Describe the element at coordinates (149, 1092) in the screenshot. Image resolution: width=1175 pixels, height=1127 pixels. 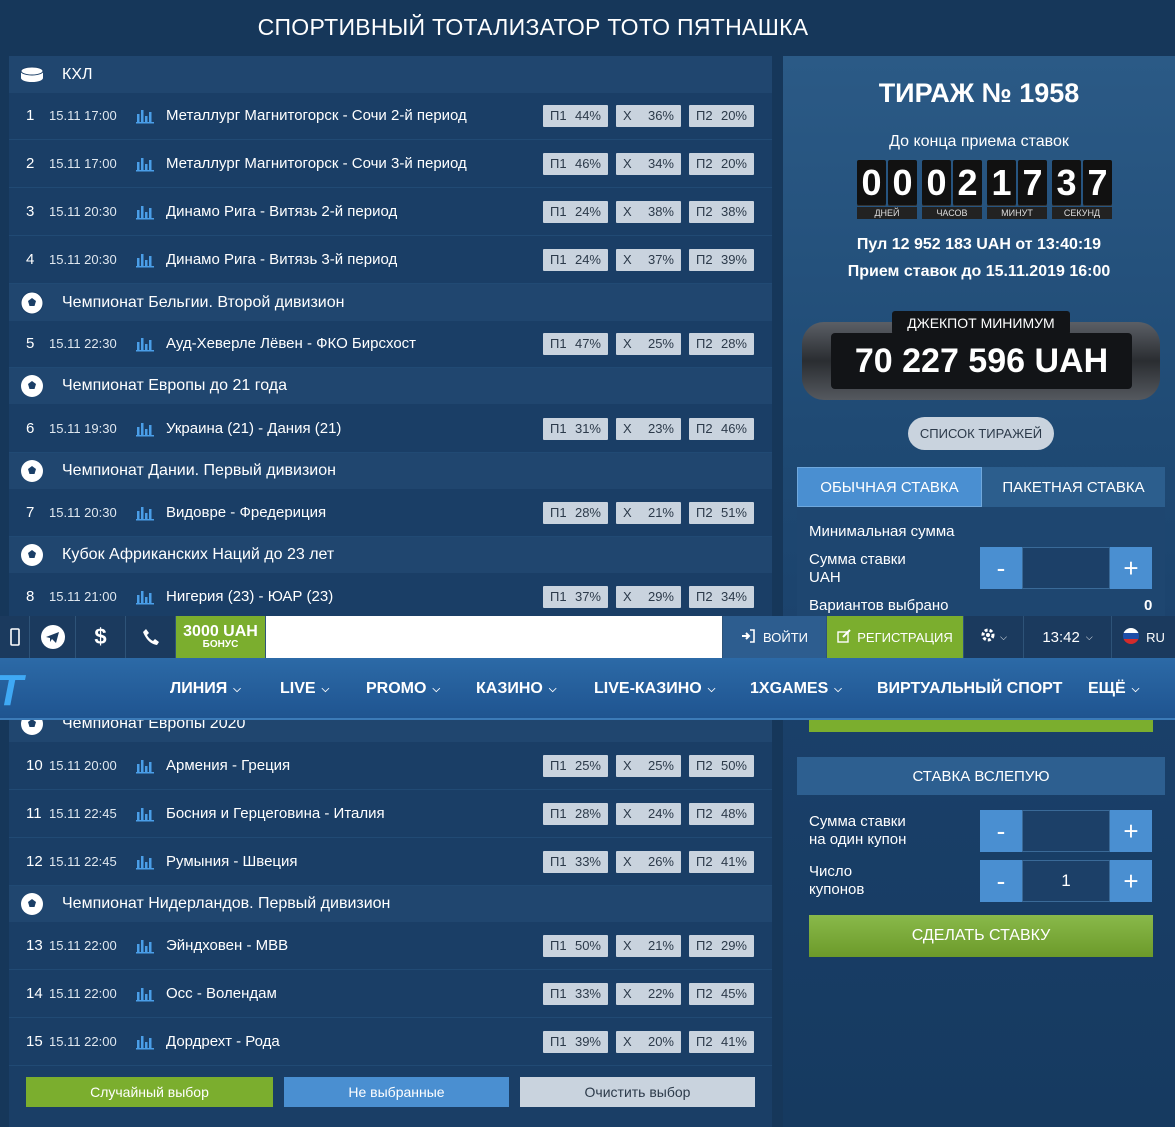
I see `random-choice-button: Случайный выбор` at that location.